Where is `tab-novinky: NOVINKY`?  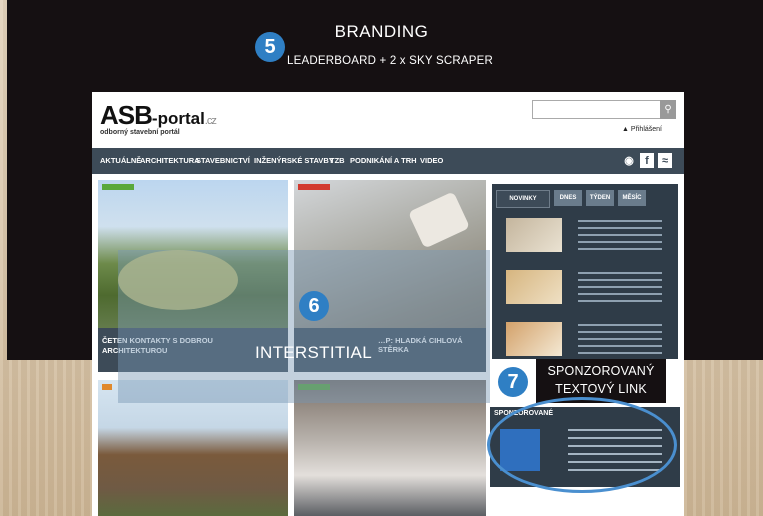 tab-novinky: NOVINKY is located at coordinates (523, 199).